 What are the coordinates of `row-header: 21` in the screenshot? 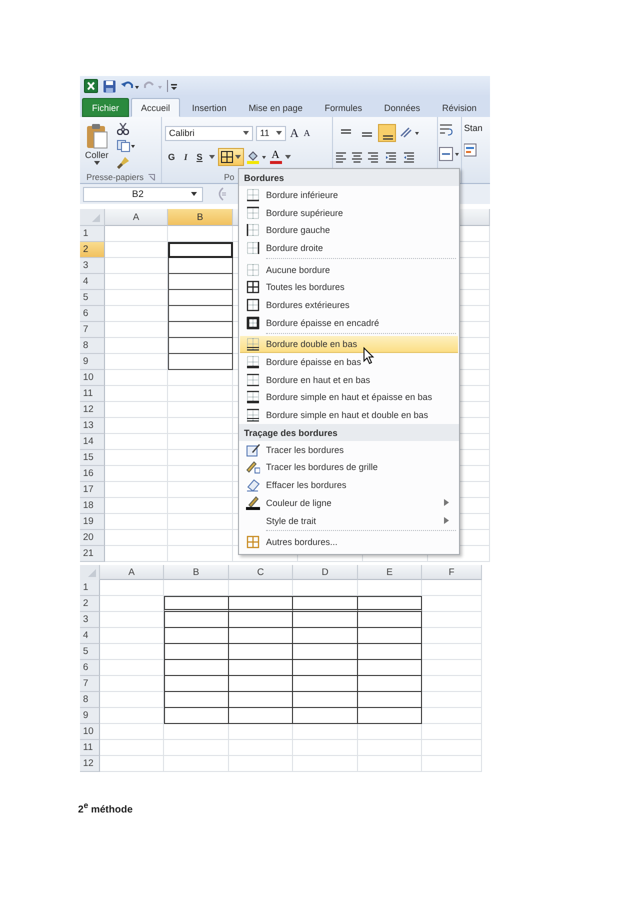 It's located at (92, 554).